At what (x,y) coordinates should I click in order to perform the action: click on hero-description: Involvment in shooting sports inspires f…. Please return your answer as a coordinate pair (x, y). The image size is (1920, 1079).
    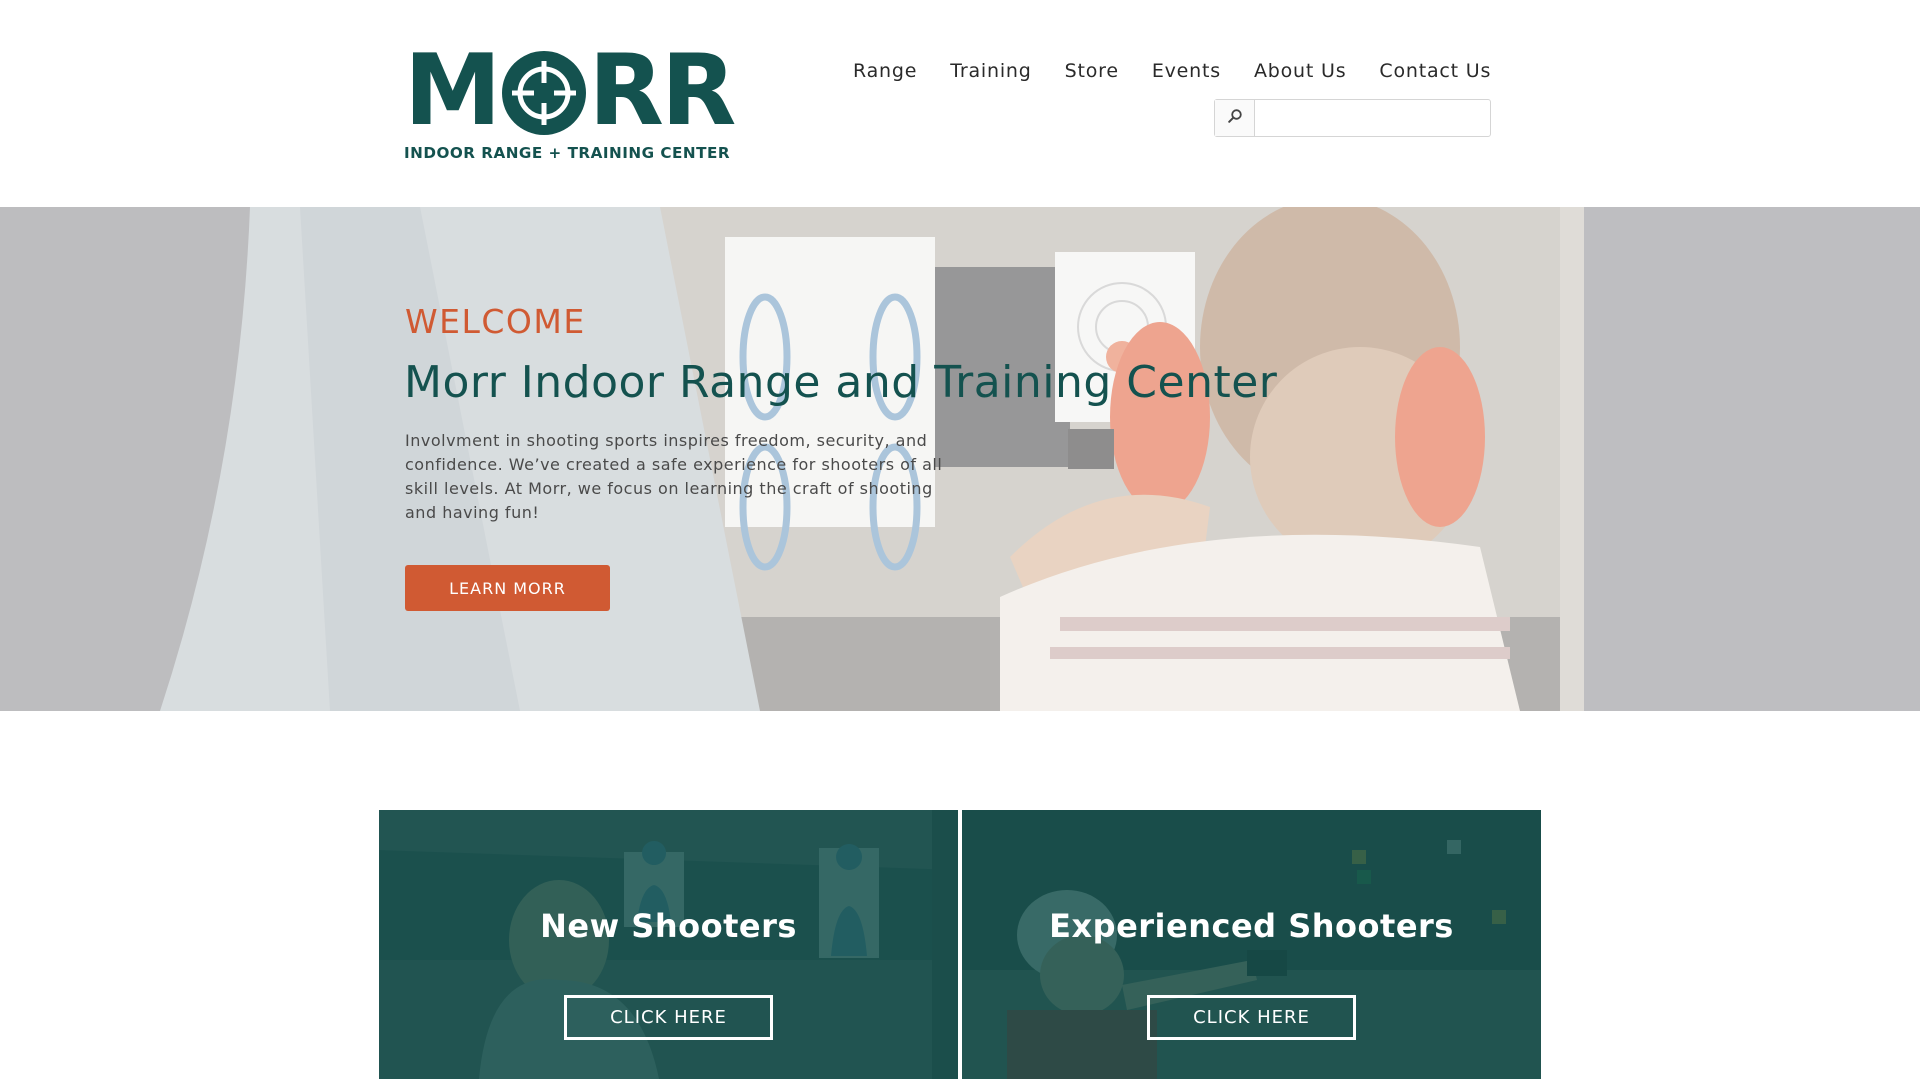
    Looking at the image, I should click on (674, 476).